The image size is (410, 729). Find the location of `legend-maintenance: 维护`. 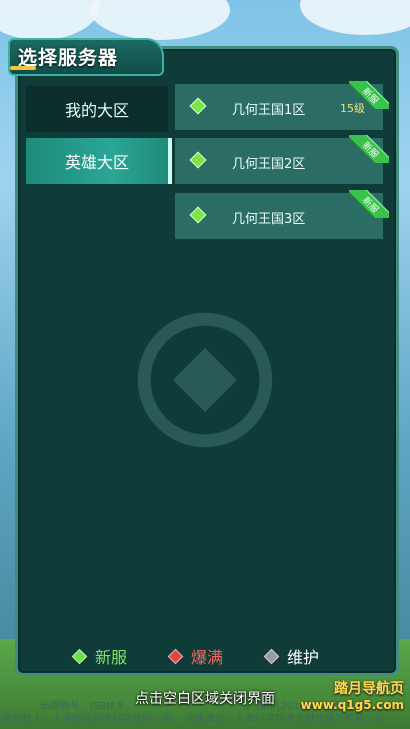

legend-maintenance: 维护 is located at coordinates (291, 656).